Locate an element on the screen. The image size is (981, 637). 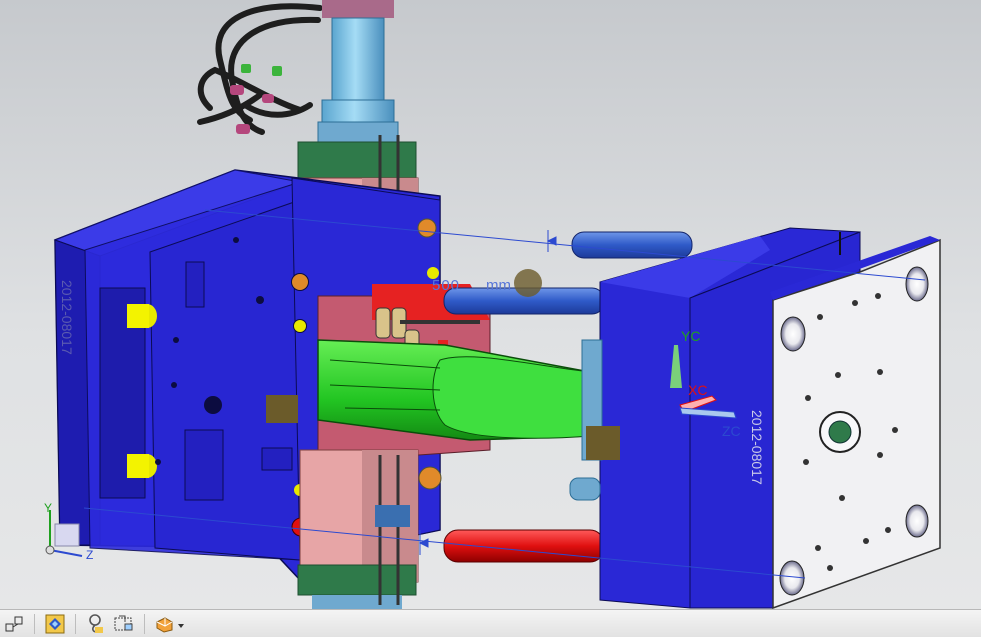
triad-y-label: Y is located at coordinates (48, 508).